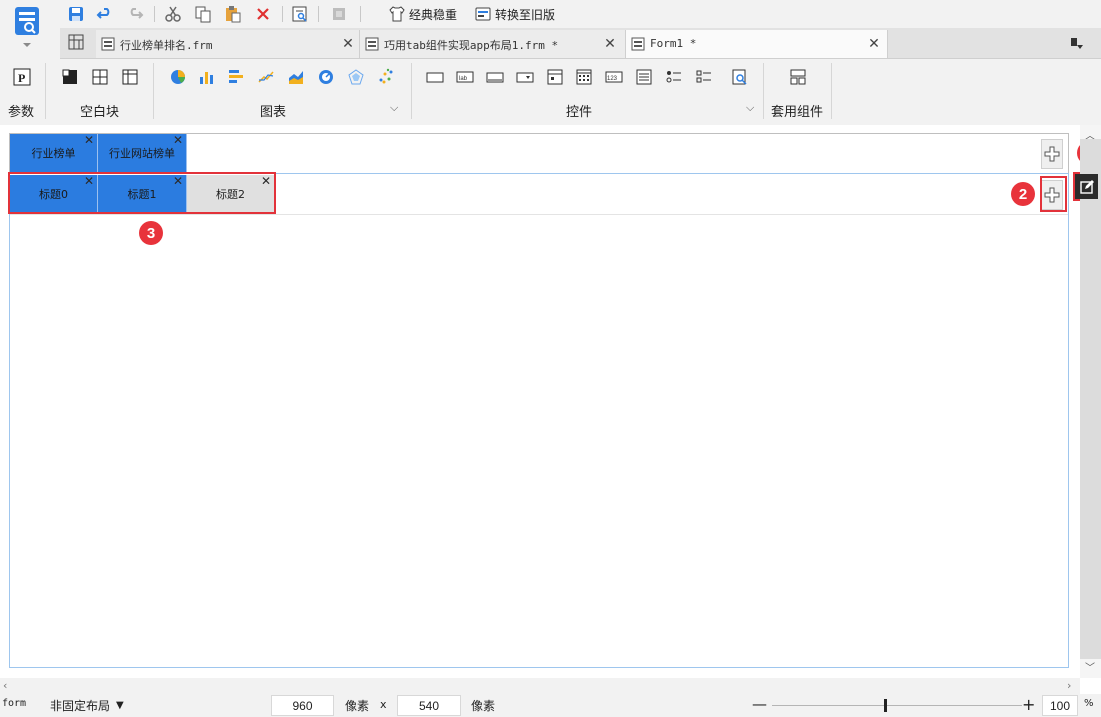 Image resolution: width=1101 pixels, height=717 pixels. What do you see at coordinates (142, 152) in the screenshot?
I see `outer-tab-2: 行业网站榜单 ✕` at bounding box center [142, 152].